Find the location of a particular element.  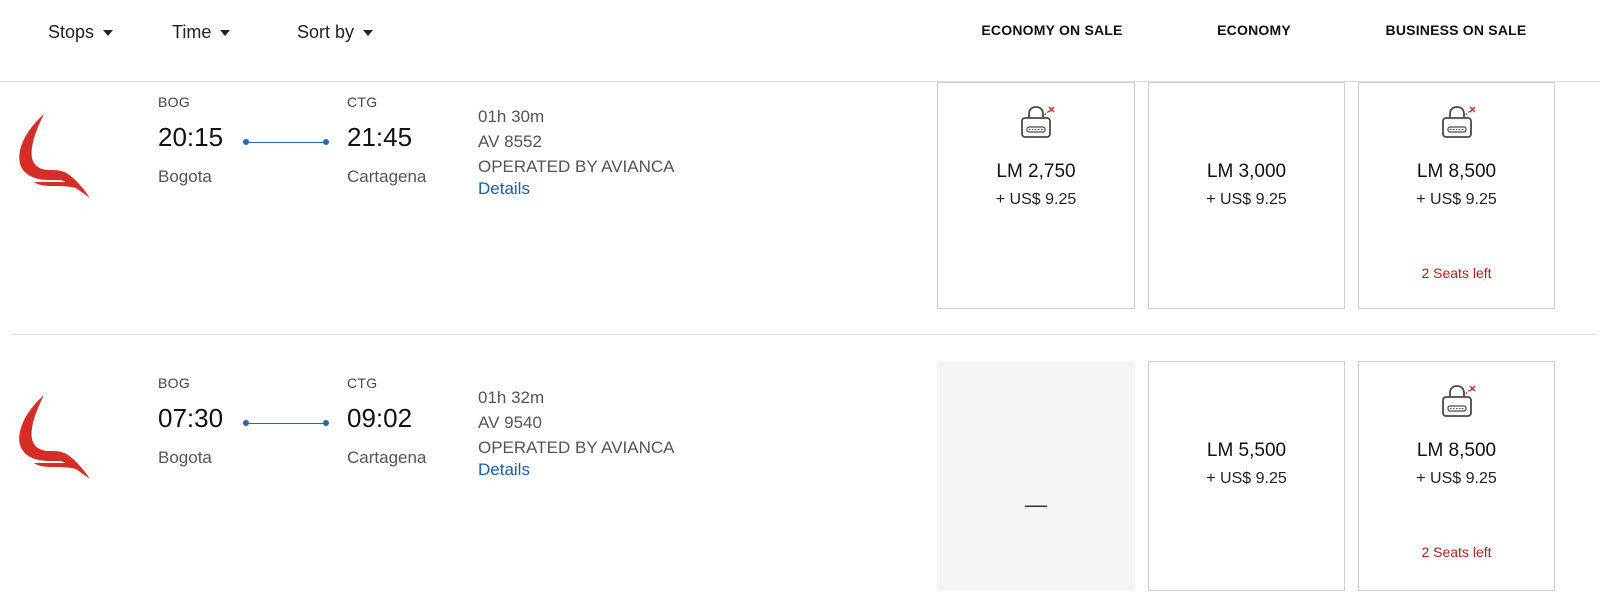

flight-number: AV 9540 is located at coordinates (510, 422).